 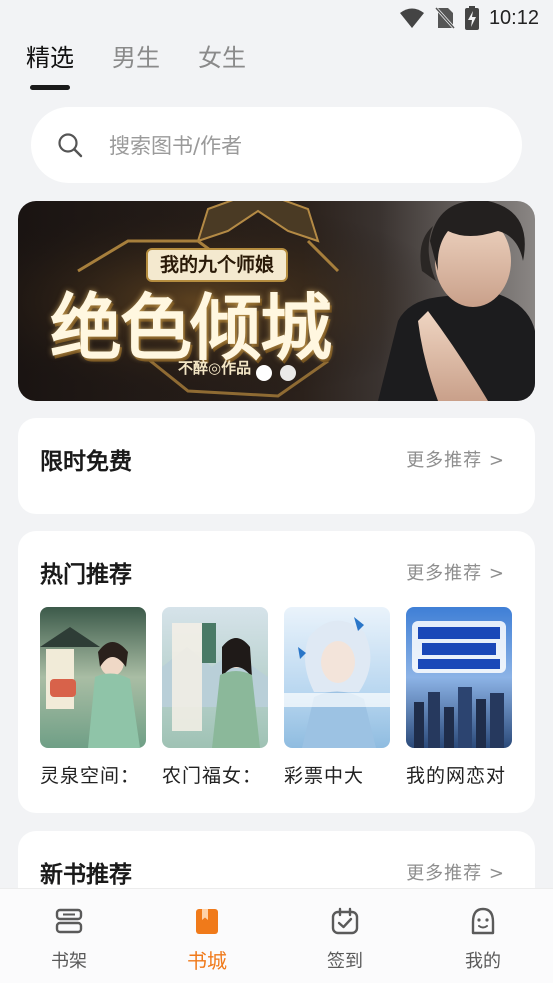 What do you see at coordinates (136, 58) in the screenshot?
I see `tab-label: 男生` at bounding box center [136, 58].